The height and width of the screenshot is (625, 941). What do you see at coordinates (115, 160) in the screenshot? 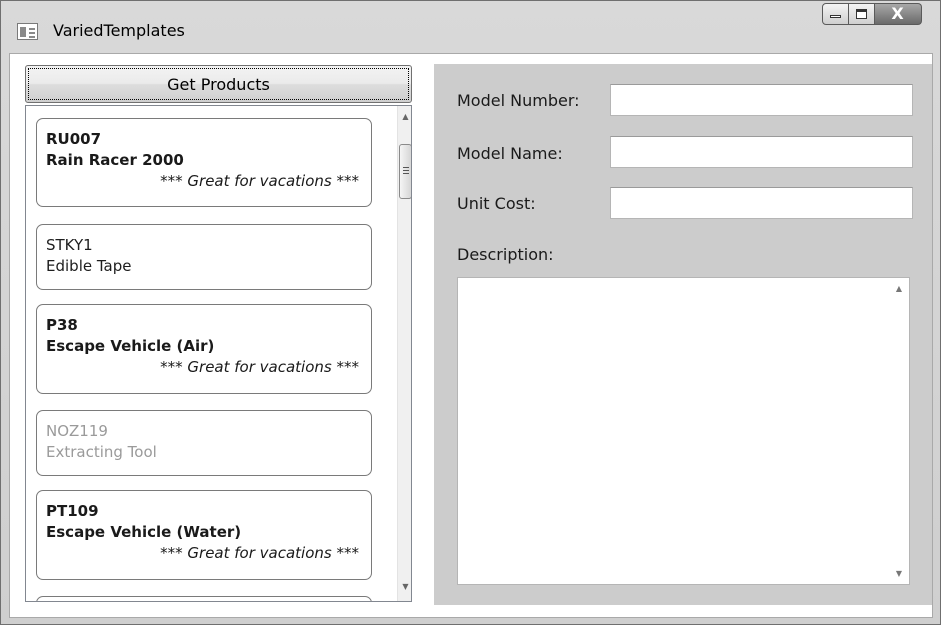
I see `product-name: Rain Racer 2000` at bounding box center [115, 160].